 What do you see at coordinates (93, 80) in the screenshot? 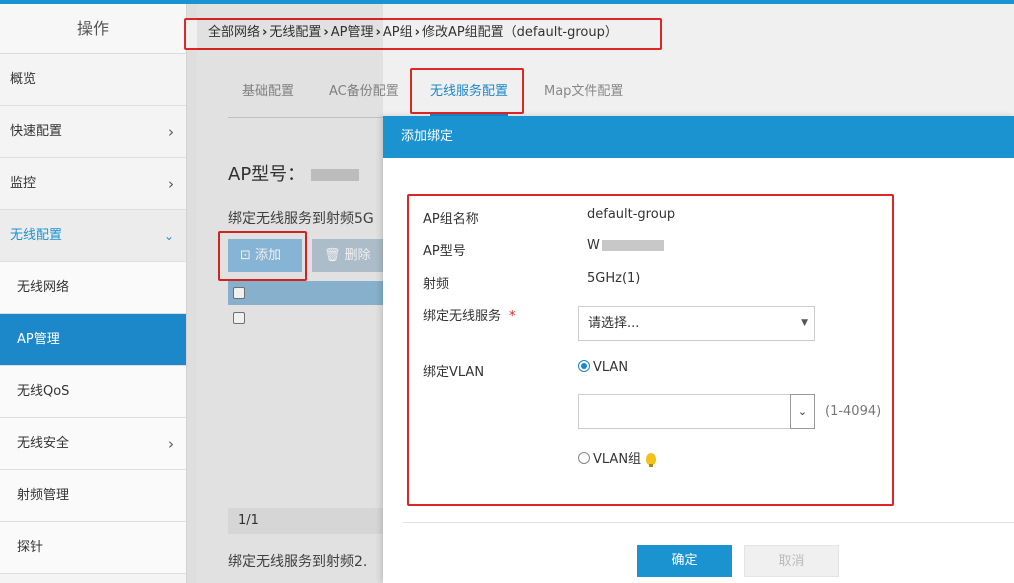
I see `sidebar-item-overview: 概览` at bounding box center [93, 80].